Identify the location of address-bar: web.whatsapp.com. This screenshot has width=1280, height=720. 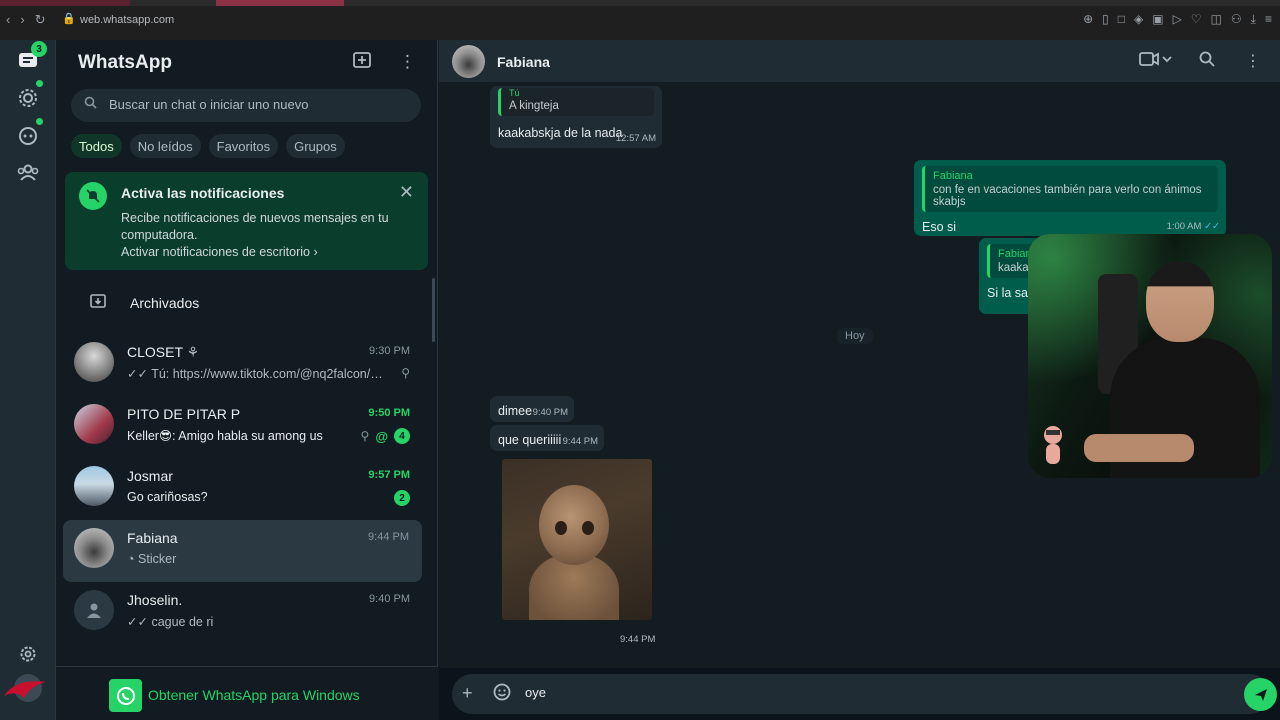
(127, 20).